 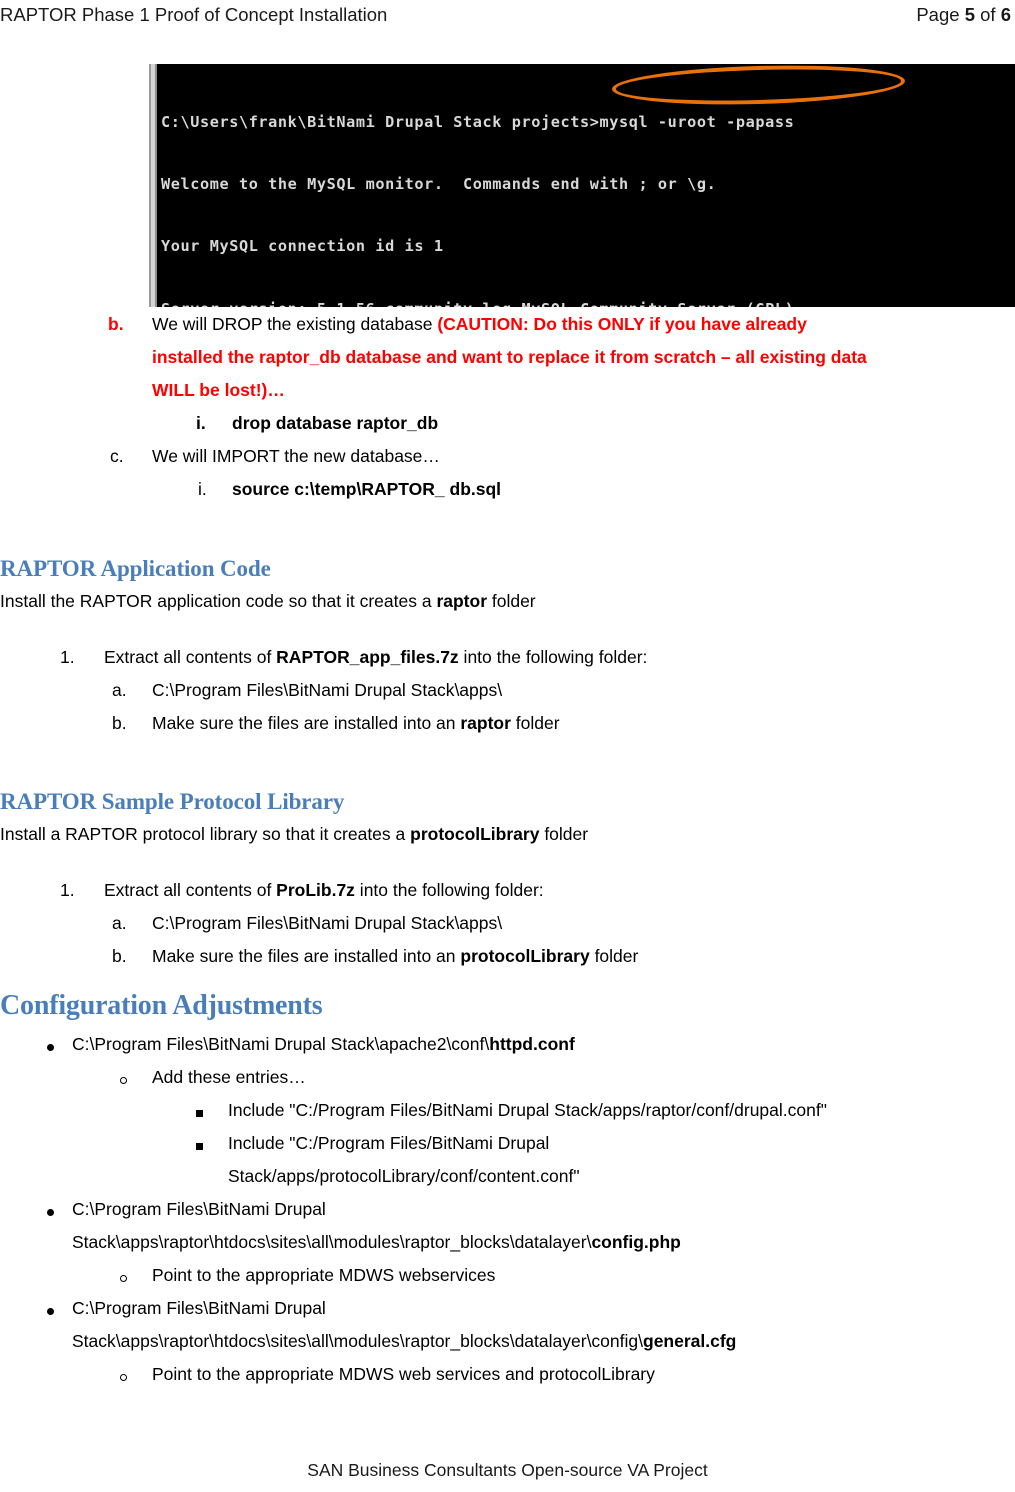 I want to click on header-page-number: Page 5 of 6, so click(x=965, y=14).